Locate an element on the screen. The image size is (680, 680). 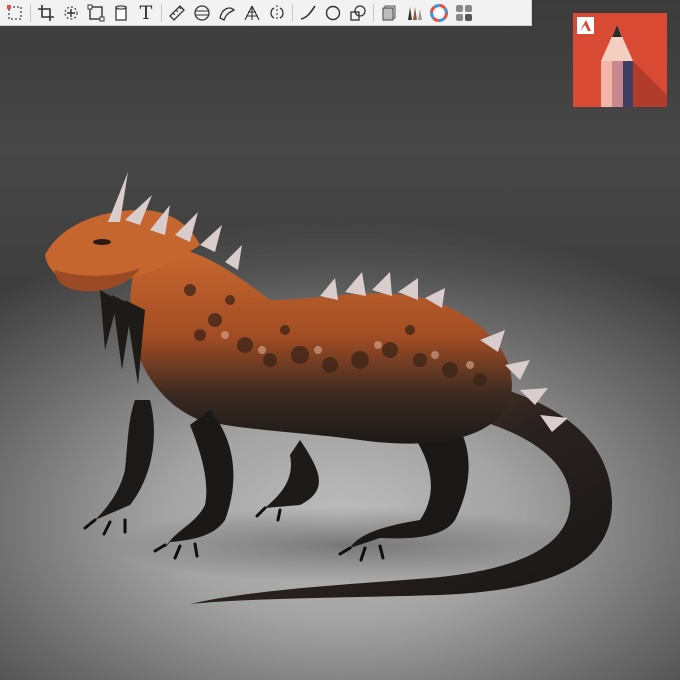
crop-icon is located at coordinates (46, 12).